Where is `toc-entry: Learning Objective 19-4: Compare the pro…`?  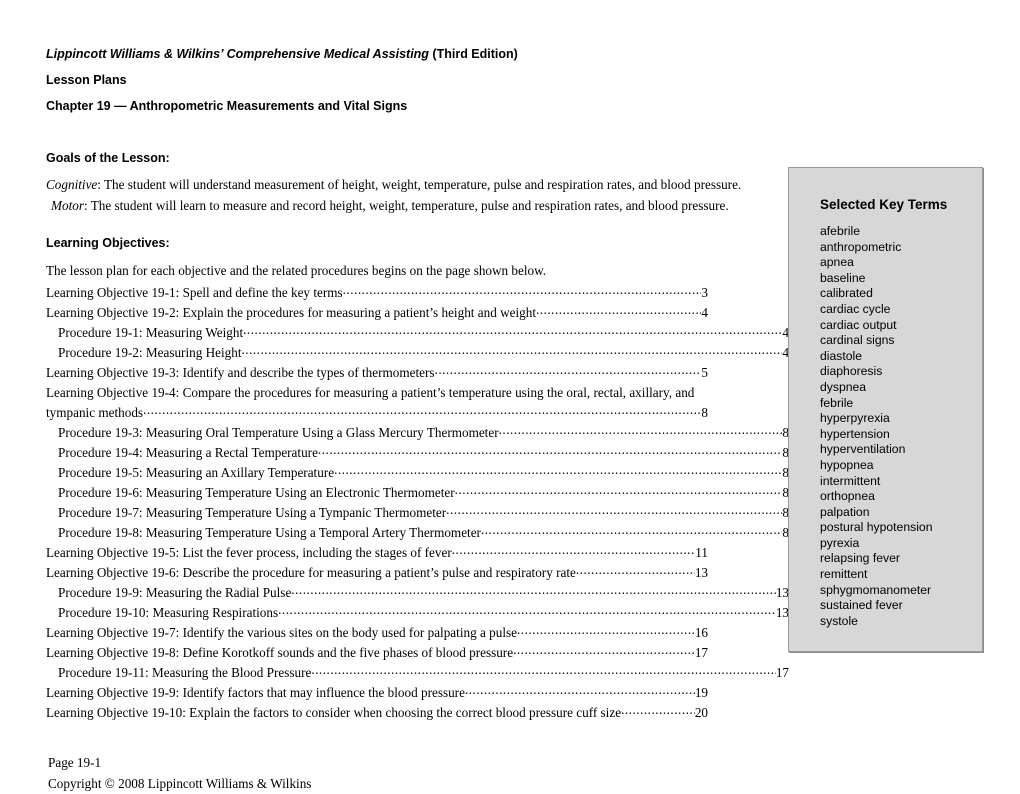
toc-entry: Learning Objective 19-4: Compare the pro… is located at coordinates (377, 403).